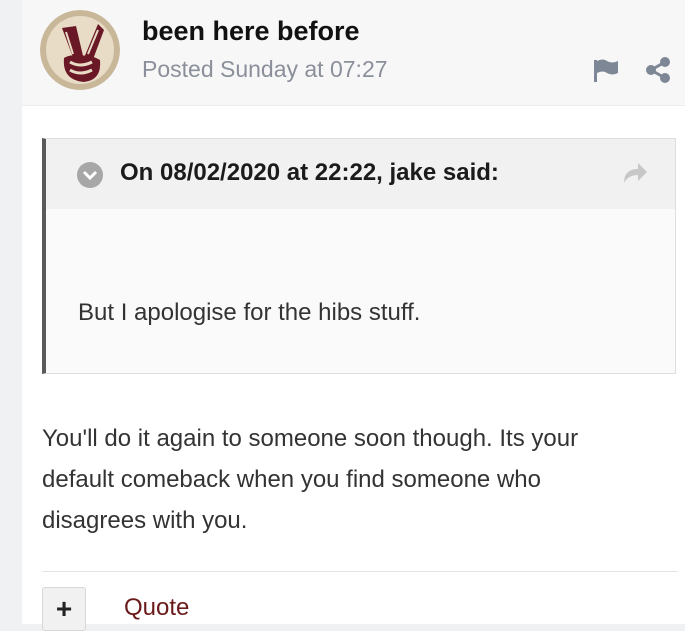 The width and height of the screenshot is (685, 631). I want to click on post-body-line: disagrees with you., so click(145, 520).